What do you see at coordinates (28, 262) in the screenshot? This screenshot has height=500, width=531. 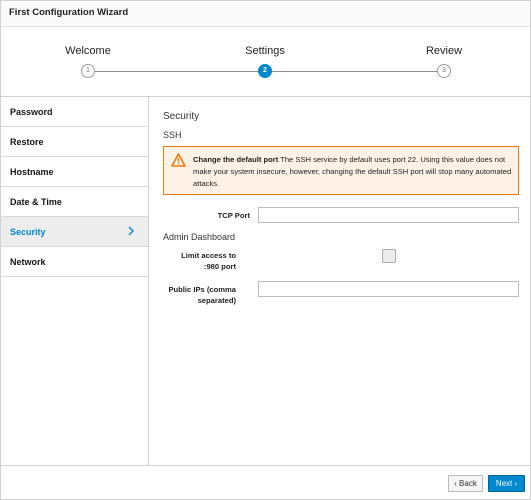 I see `sidebar-item-label: Network` at bounding box center [28, 262].